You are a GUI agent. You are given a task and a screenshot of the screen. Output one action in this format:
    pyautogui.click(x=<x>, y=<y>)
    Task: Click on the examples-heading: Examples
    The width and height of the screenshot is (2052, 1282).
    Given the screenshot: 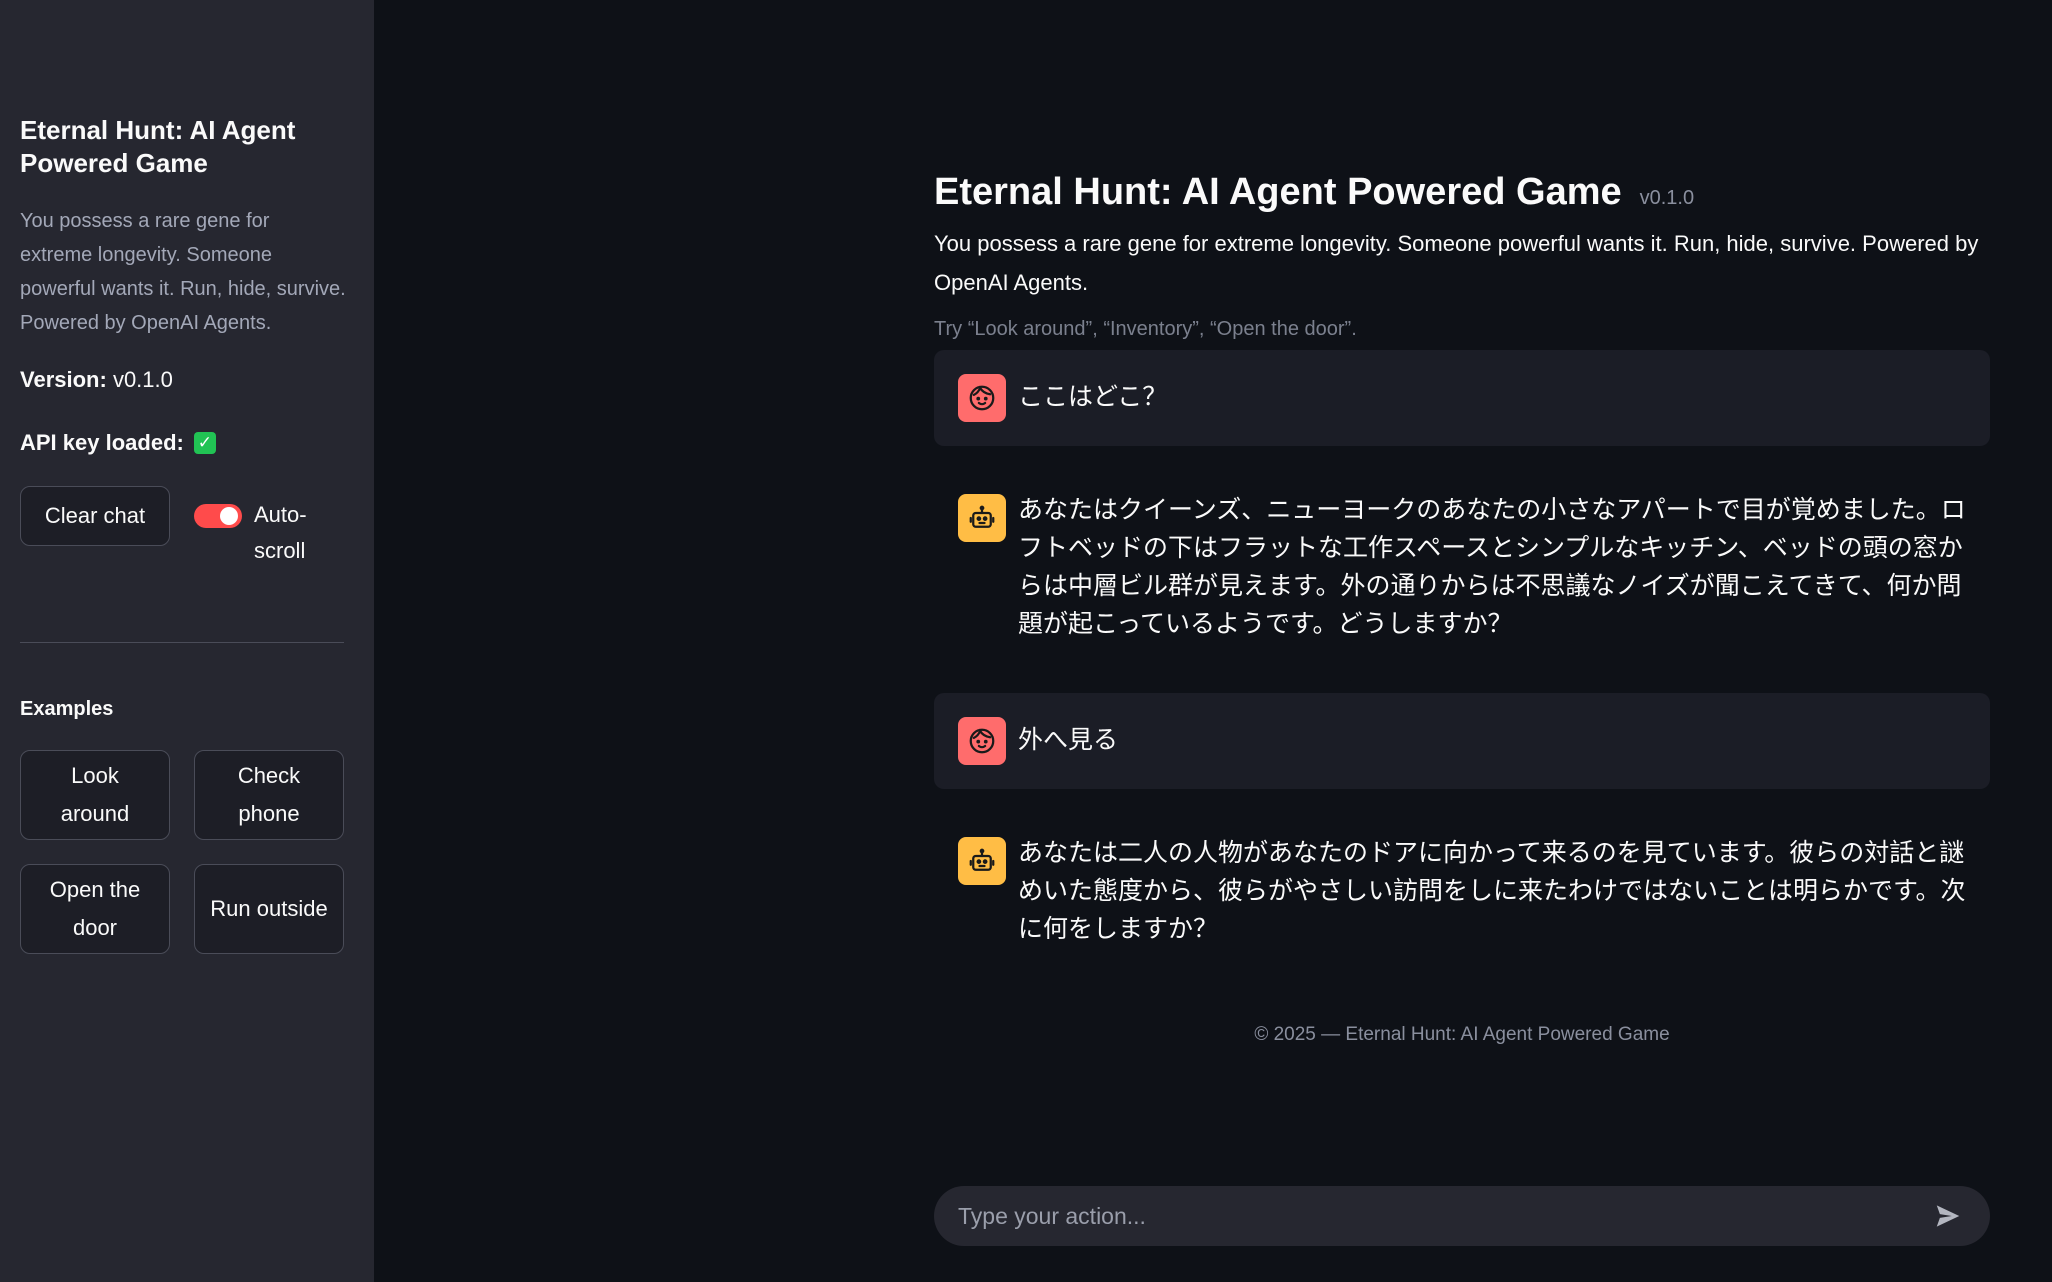 What is the action you would take?
    pyautogui.click(x=67, y=709)
    